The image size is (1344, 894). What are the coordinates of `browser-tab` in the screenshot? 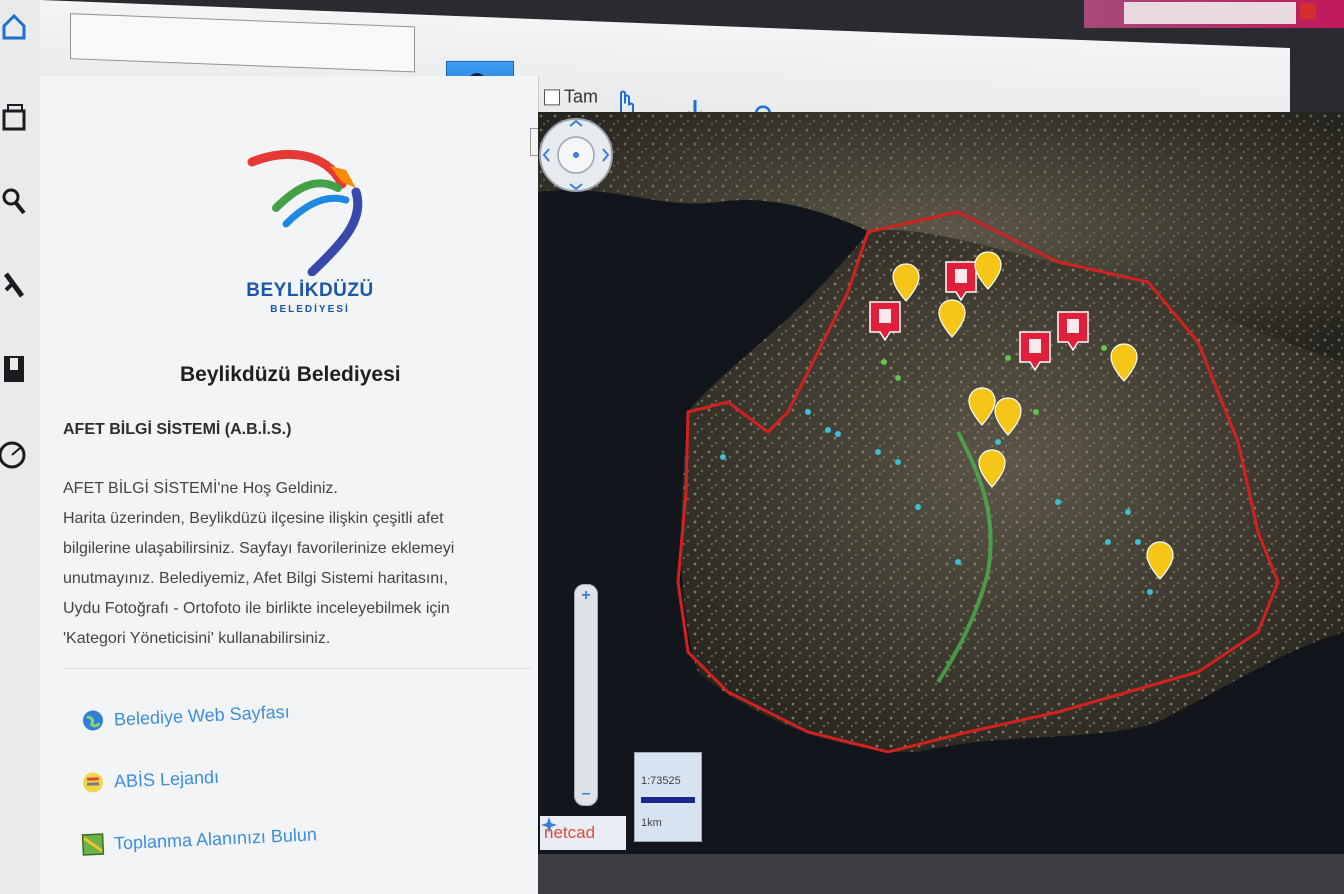 It's located at (1210, 13).